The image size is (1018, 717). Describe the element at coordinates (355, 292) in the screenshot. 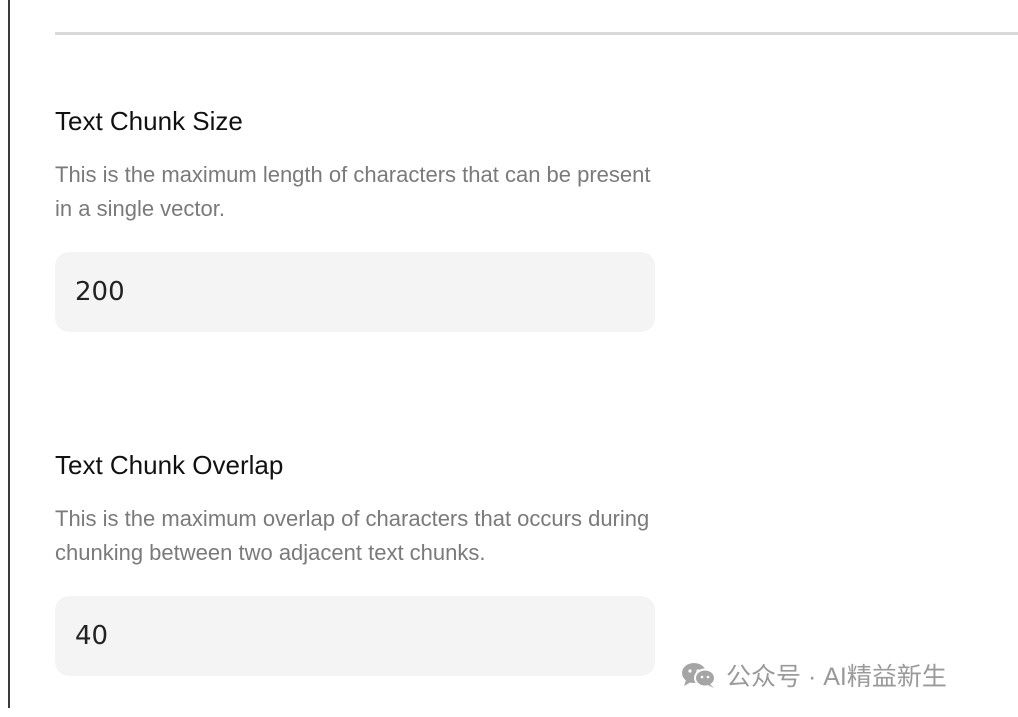

I see `text-chunk-size-input` at that location.